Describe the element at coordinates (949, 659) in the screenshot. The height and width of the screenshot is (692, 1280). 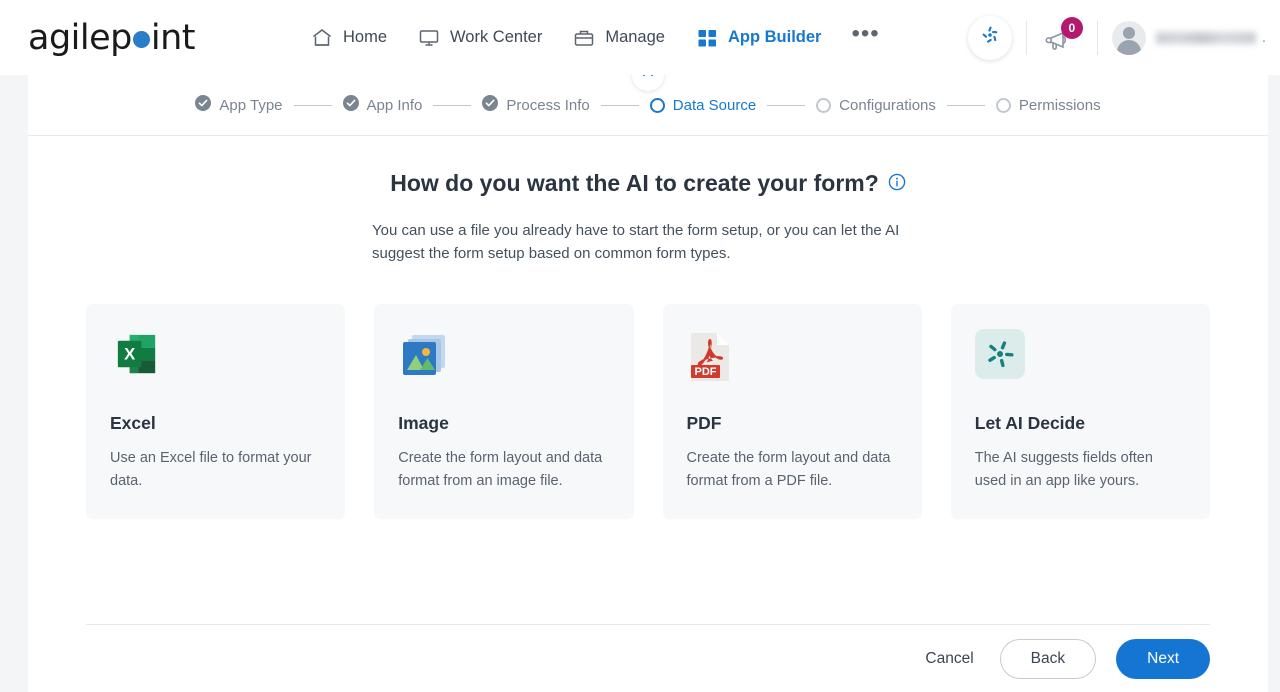
I see `cancel-button: Cancel` at that location.